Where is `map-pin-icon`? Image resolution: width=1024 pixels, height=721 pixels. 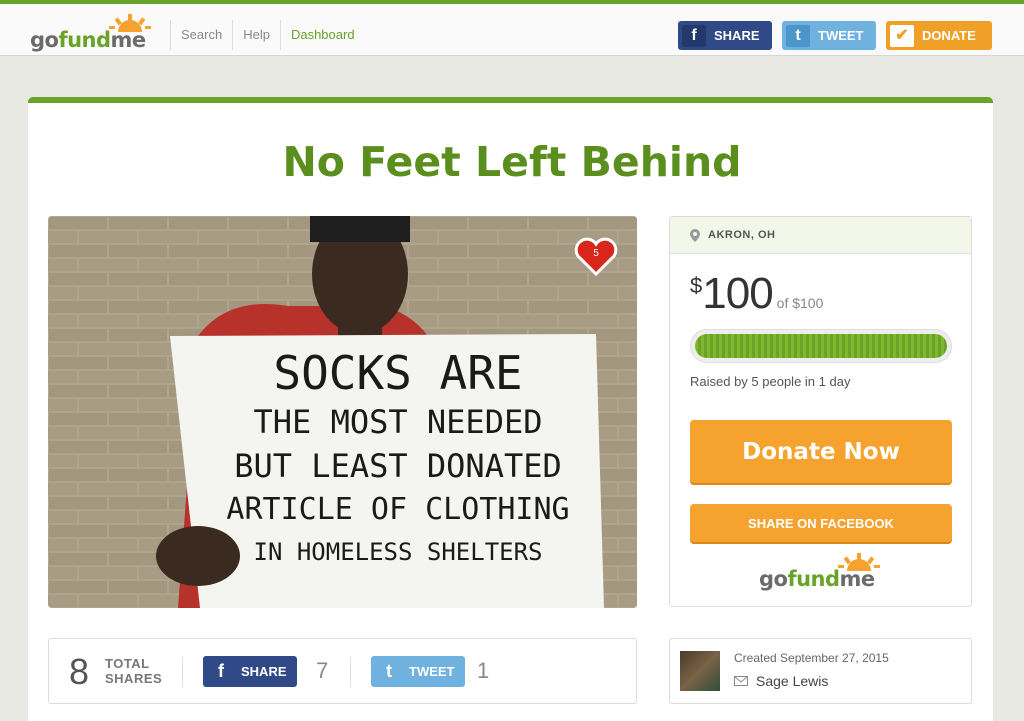 map-pin-icon is located at coordinates (695, 235).